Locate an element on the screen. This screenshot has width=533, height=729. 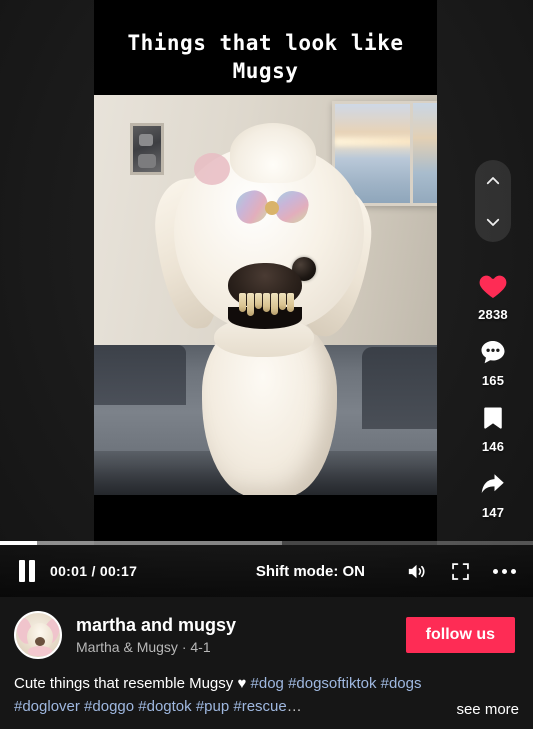
video-controls-bar: 00:01 / 00:17 Shift mode: ON is located at coordinates (266, 569).